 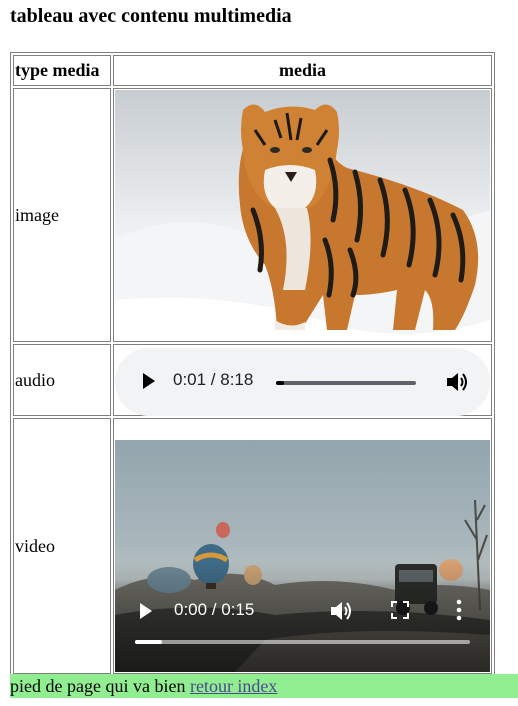 I want to click on media-cell-audio: 0:01 / 8:18, so click(x=302, y=380).